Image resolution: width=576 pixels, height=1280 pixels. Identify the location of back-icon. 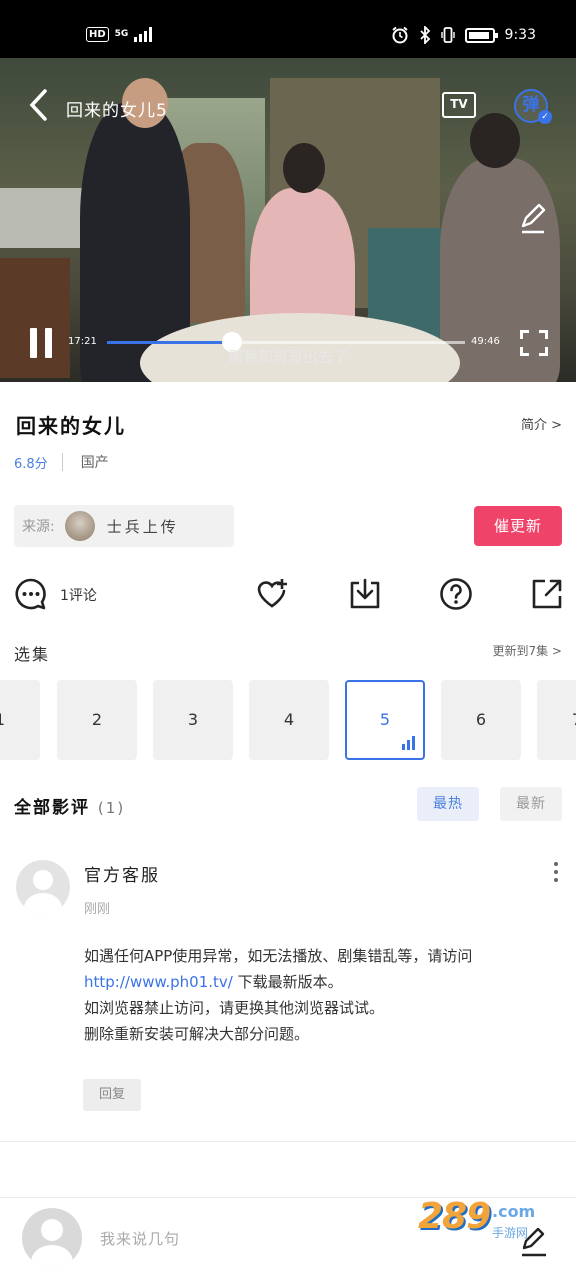
(38, 108).